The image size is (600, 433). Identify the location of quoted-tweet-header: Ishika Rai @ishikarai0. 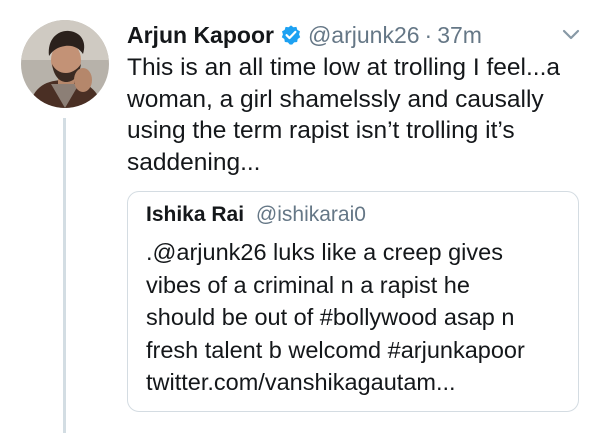
(256, 215).